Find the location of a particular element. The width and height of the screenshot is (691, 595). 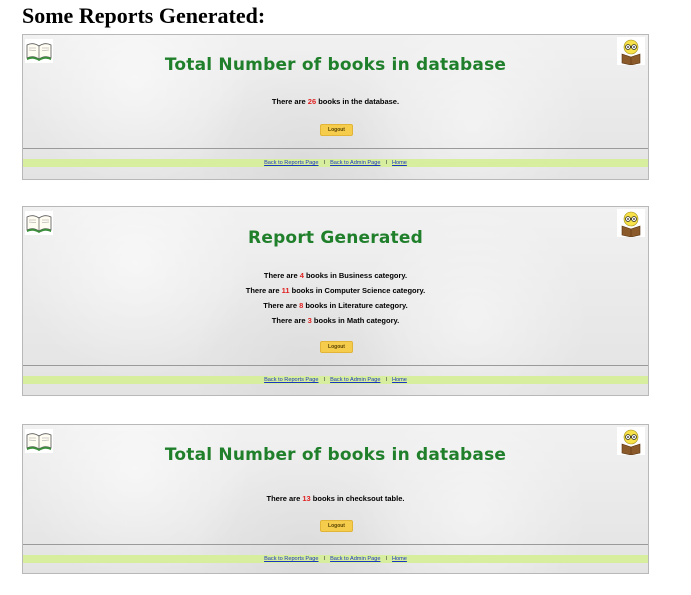

report-title: Report Generated is located at coordinates (335, 238).